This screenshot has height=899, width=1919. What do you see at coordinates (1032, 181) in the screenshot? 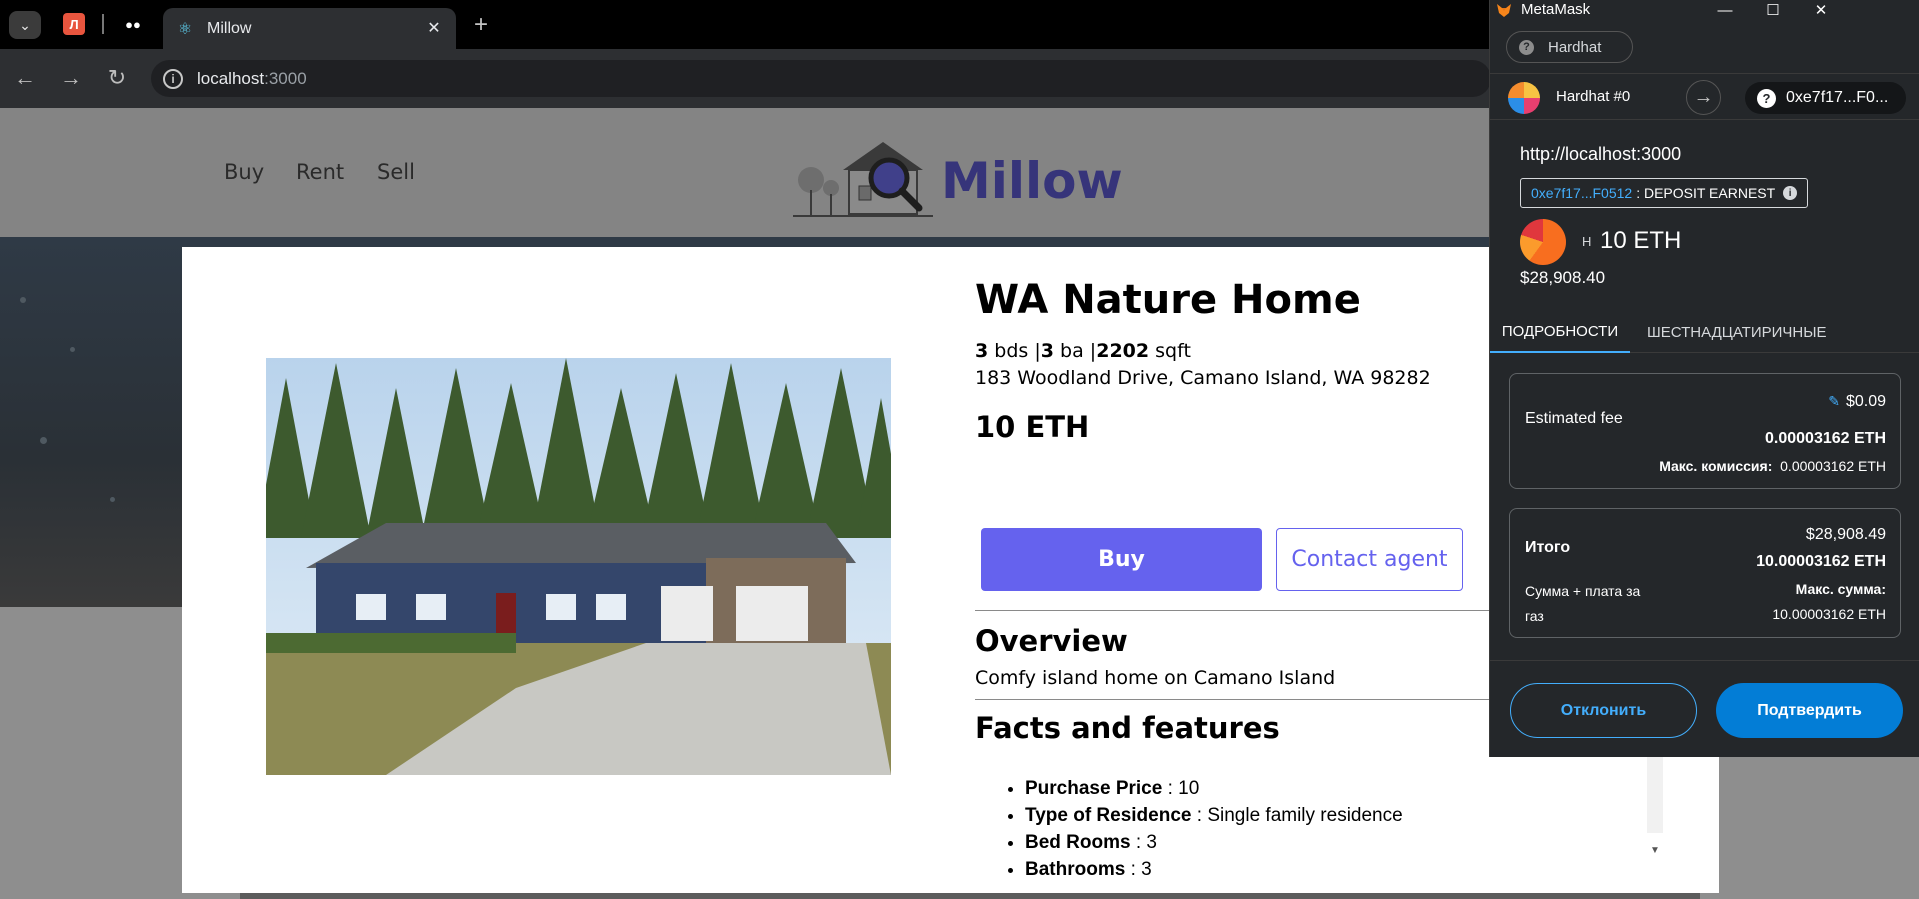
I see `logo-text: Millow` at bounding box center [1032, 181].